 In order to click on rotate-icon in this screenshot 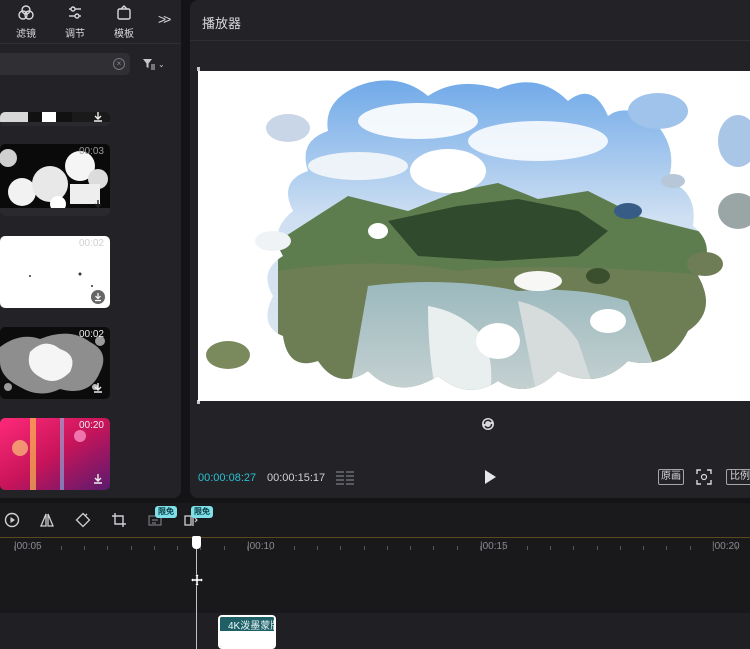, I will do `click(83, 520)`.